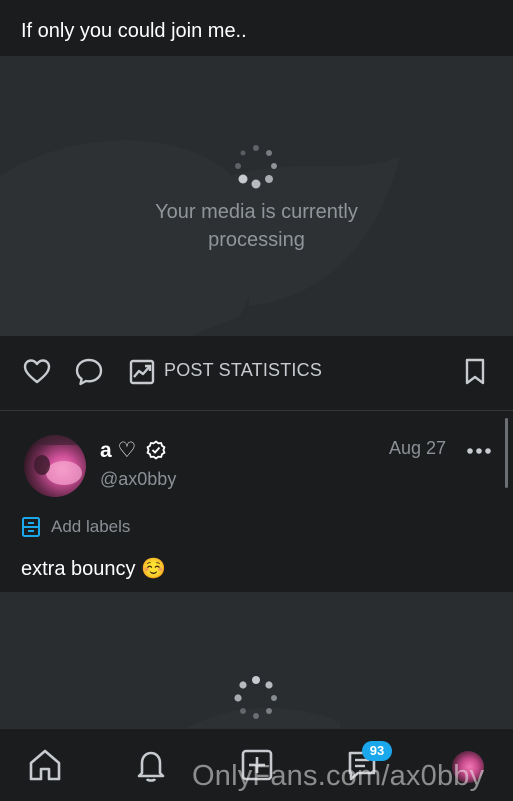 The height and width of the screenshot is (801, 513). What do you see at coordinates (31, 527) in the screenshot?
I see `label-icon` at bounding box center [31, 527].